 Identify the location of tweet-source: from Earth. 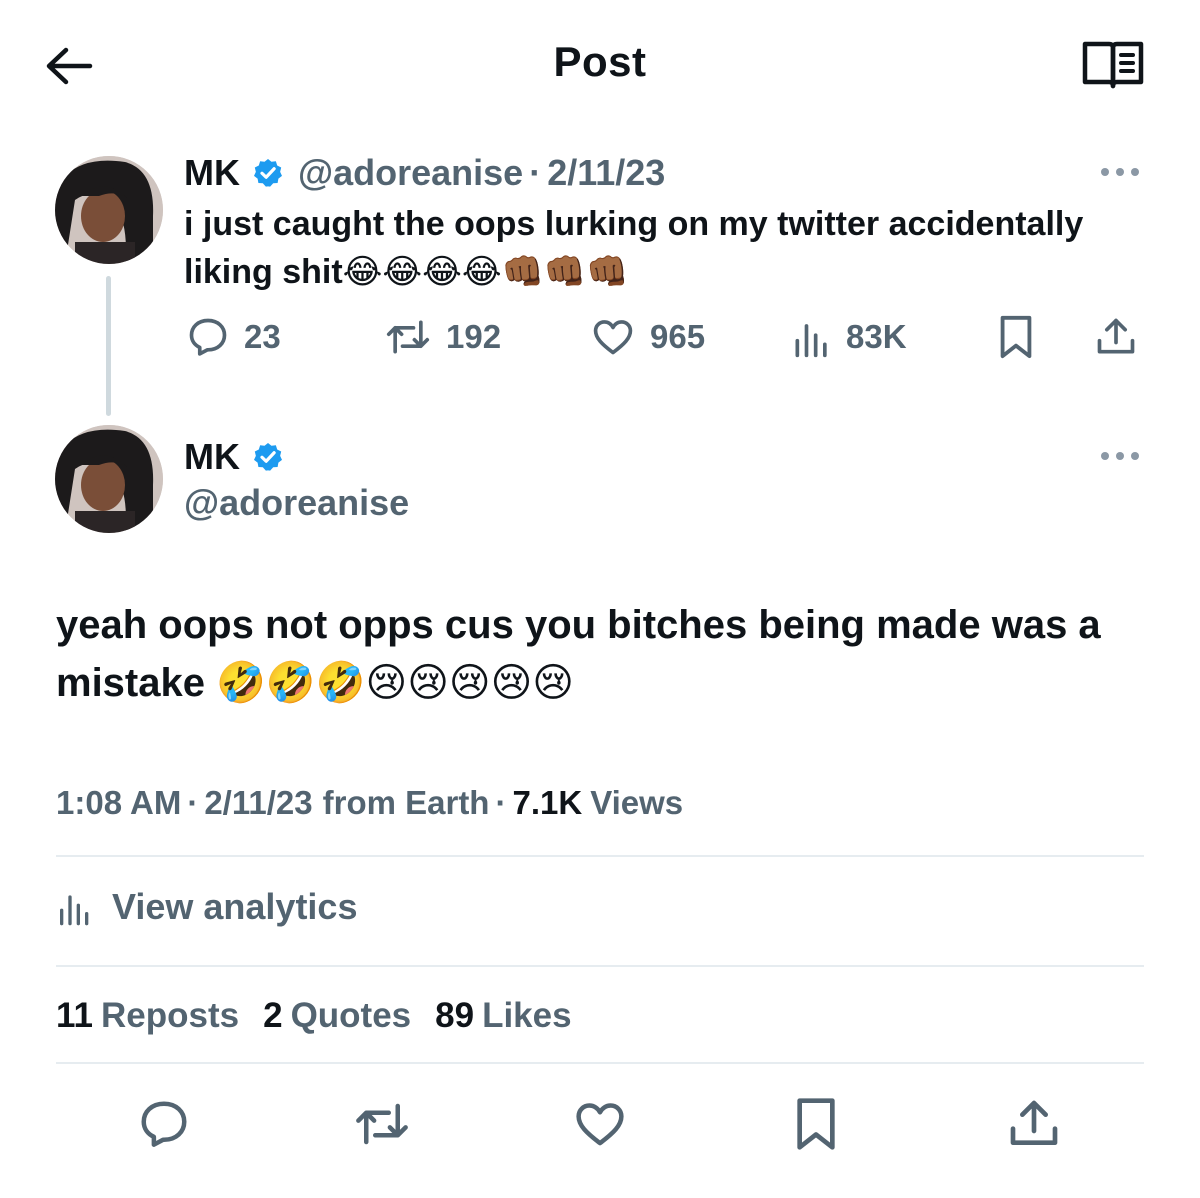
(406, 802).